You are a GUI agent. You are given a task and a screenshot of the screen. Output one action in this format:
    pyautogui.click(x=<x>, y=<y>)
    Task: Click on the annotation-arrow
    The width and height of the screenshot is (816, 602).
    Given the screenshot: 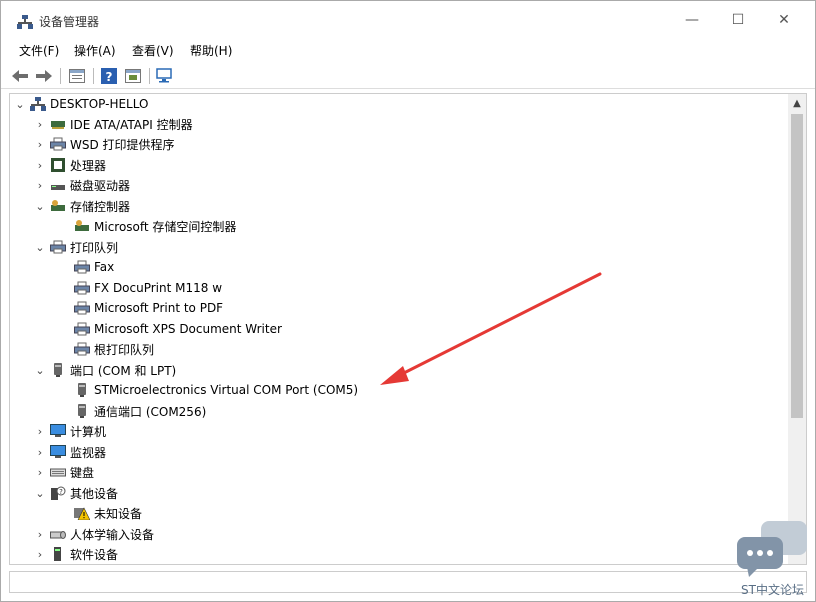 What is the action you would take?
    pyautogui.click(x=491, y=328)
    